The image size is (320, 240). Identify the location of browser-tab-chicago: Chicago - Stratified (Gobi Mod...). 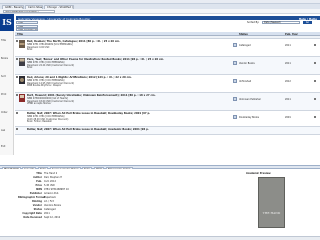
(59, 6).